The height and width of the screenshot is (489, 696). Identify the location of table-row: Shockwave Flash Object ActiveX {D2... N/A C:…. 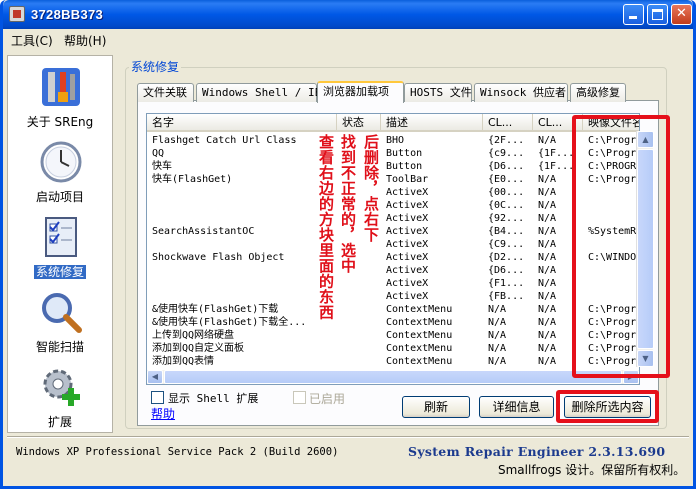
(393, 257).